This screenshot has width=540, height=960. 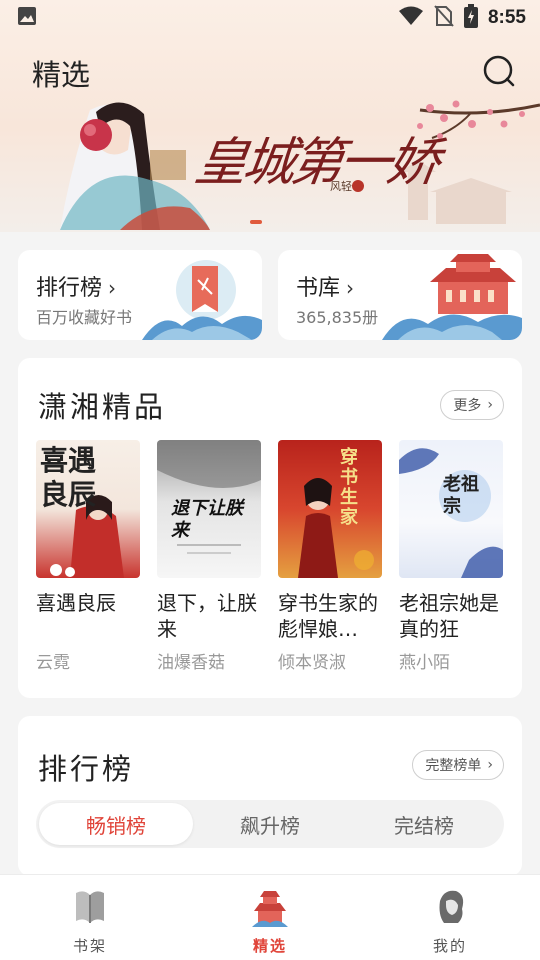 What do you see at coordinates (424, 663) in the screenshot?
I see `book-author: 燕小陌` at bounding box center [424, 663].